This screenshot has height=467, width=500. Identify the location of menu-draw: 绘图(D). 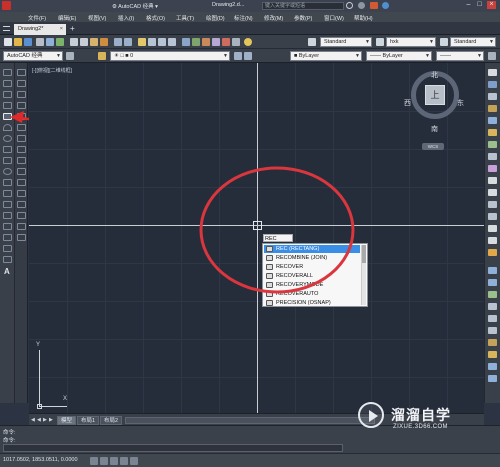
(215, 18).